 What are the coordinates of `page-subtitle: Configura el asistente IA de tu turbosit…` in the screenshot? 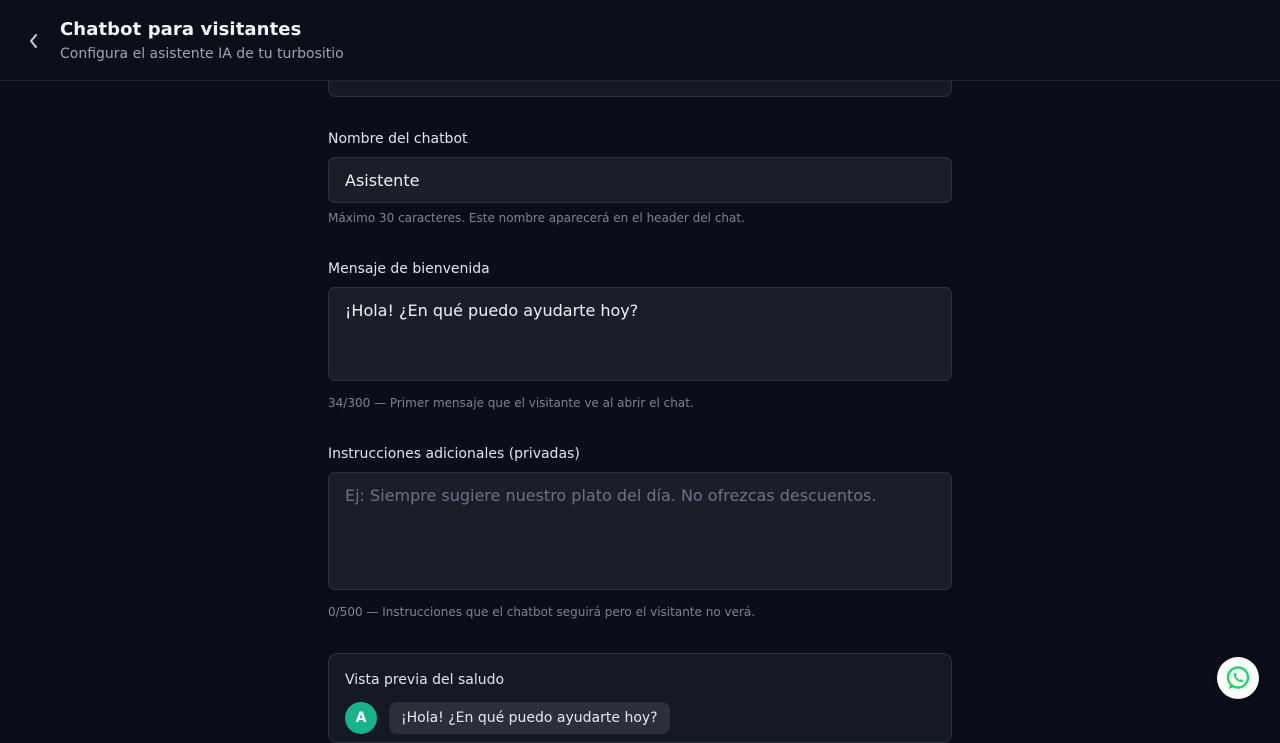 It's located at (202, 54).